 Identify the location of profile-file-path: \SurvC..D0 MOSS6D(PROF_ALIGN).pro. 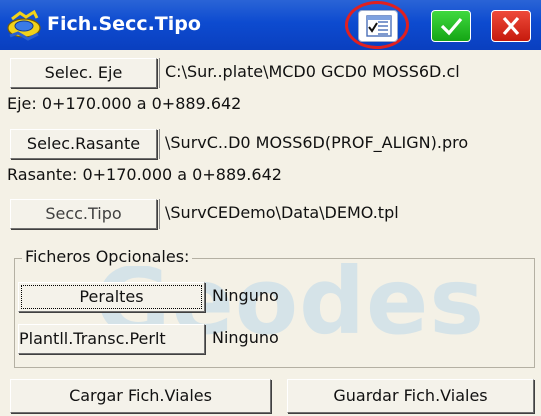
(349, 144).